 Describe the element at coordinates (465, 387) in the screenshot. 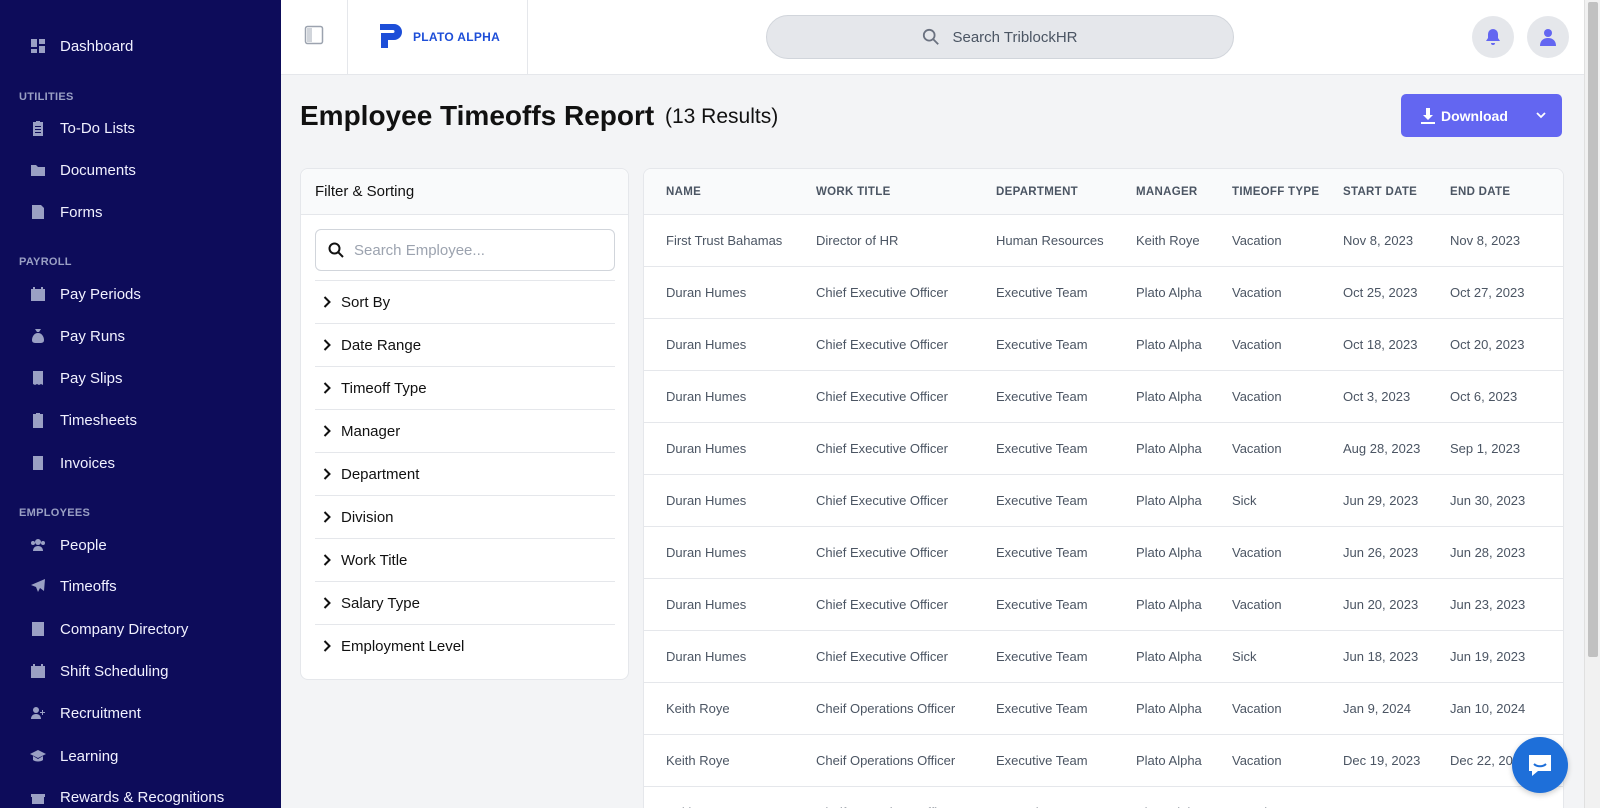

I see `filter-timeoff-type: Timeoff Type` at that location.